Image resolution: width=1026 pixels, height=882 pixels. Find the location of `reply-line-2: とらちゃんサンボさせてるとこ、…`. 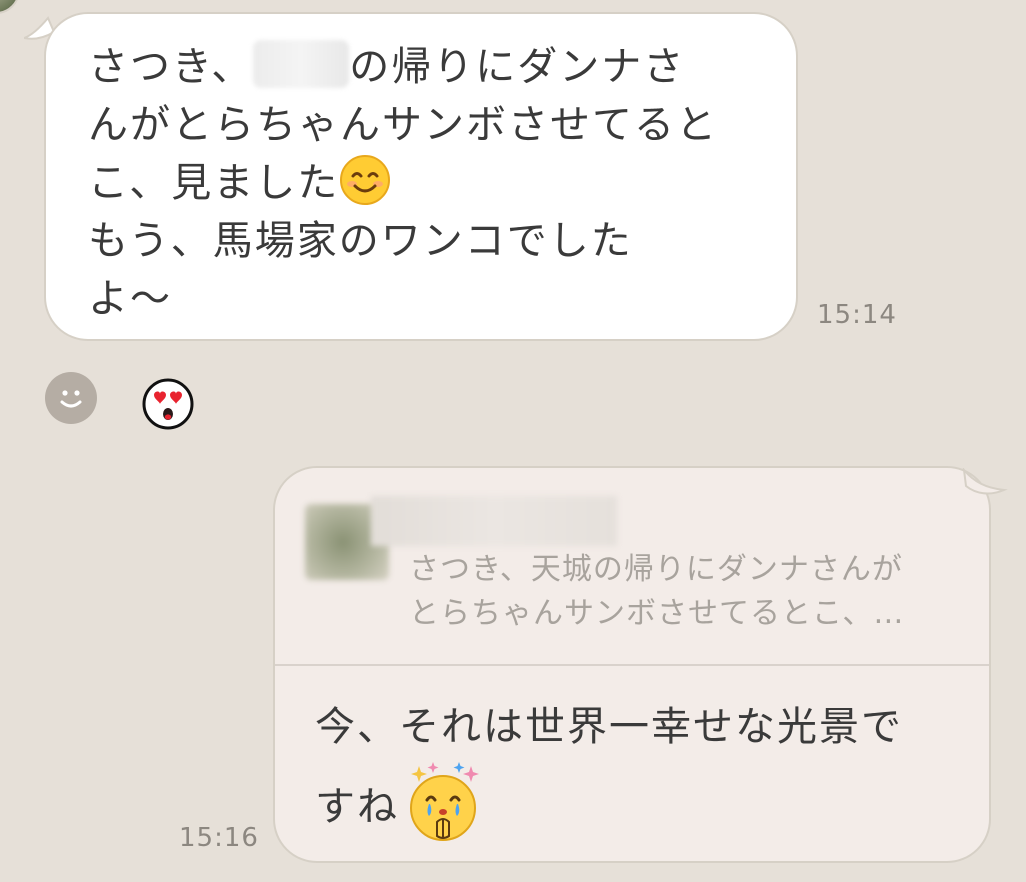

reply-line-2: とらちゃんサンボさせてるとこ、… is located at coordinates (657, 613).